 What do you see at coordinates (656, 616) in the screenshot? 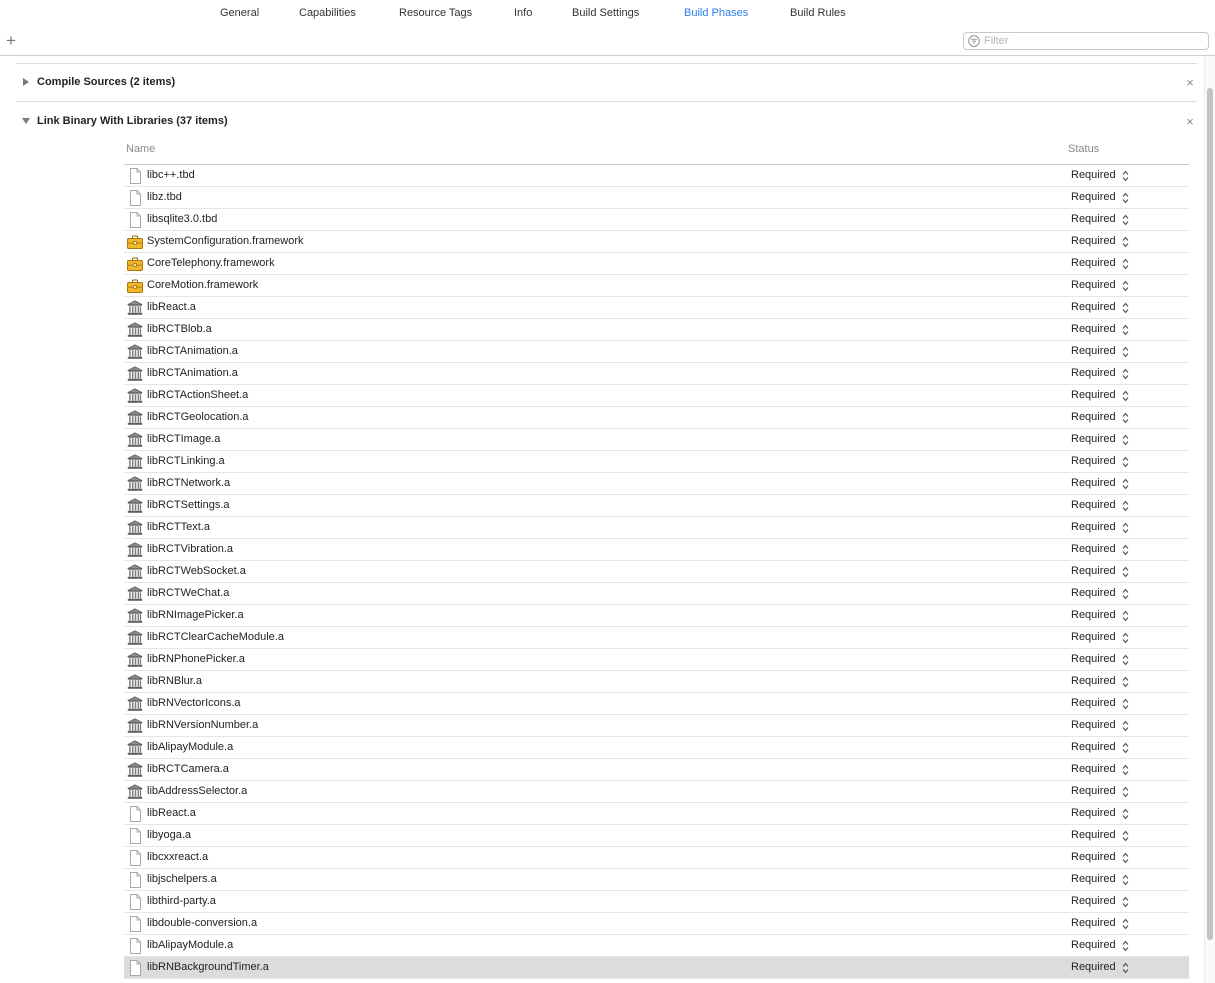
I see `table-row: libRNImagePicker.a Required` at bounding box center [656, 616].